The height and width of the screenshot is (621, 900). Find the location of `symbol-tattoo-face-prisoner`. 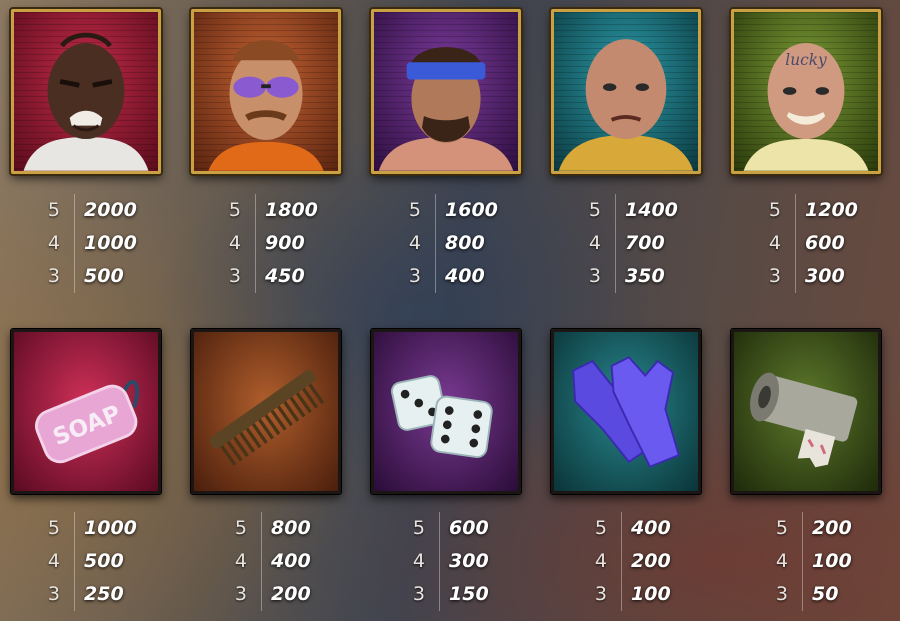

symbol-tattoo-face-prisoner is located at coordinates (86, 91).